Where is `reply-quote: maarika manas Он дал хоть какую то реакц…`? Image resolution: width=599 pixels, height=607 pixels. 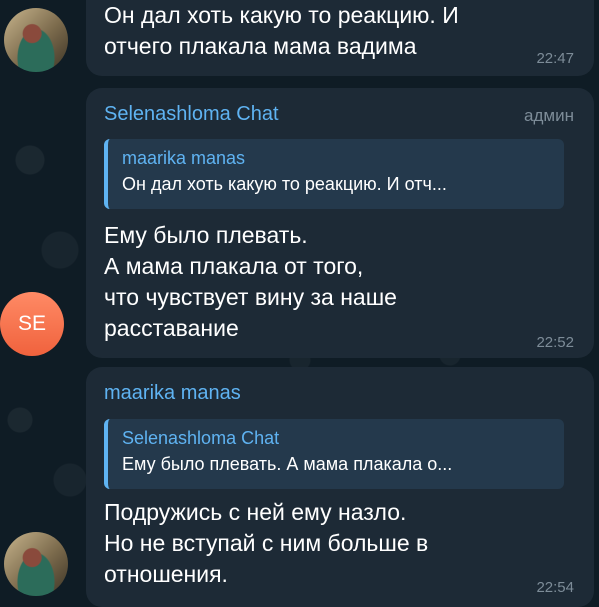
reply-quote: maarika manas Он дал хоть какую то реакц… is located at coordinates (334, 174).